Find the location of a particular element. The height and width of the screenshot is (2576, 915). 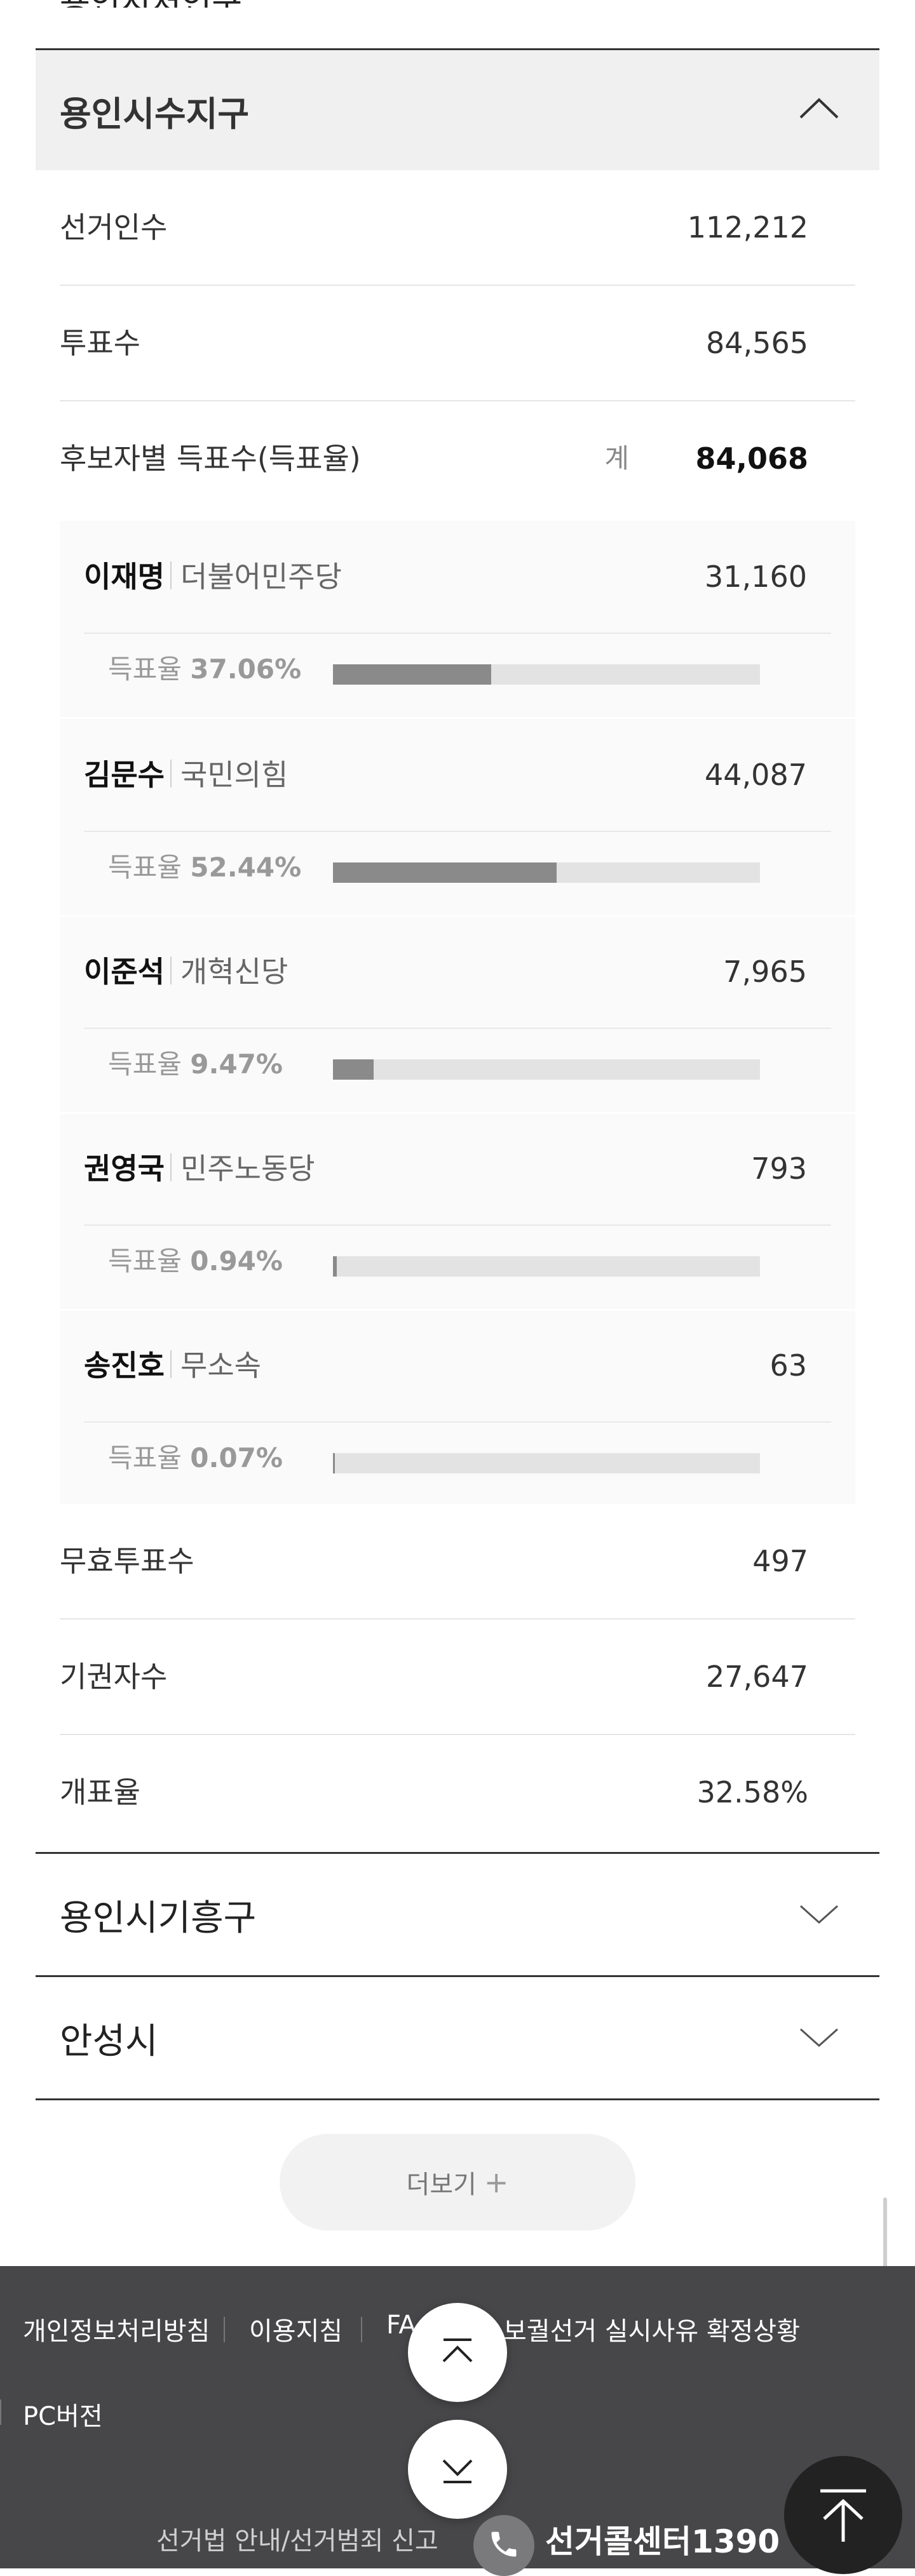

turnout-label: 투표수 is located at coordinates (100, 343).